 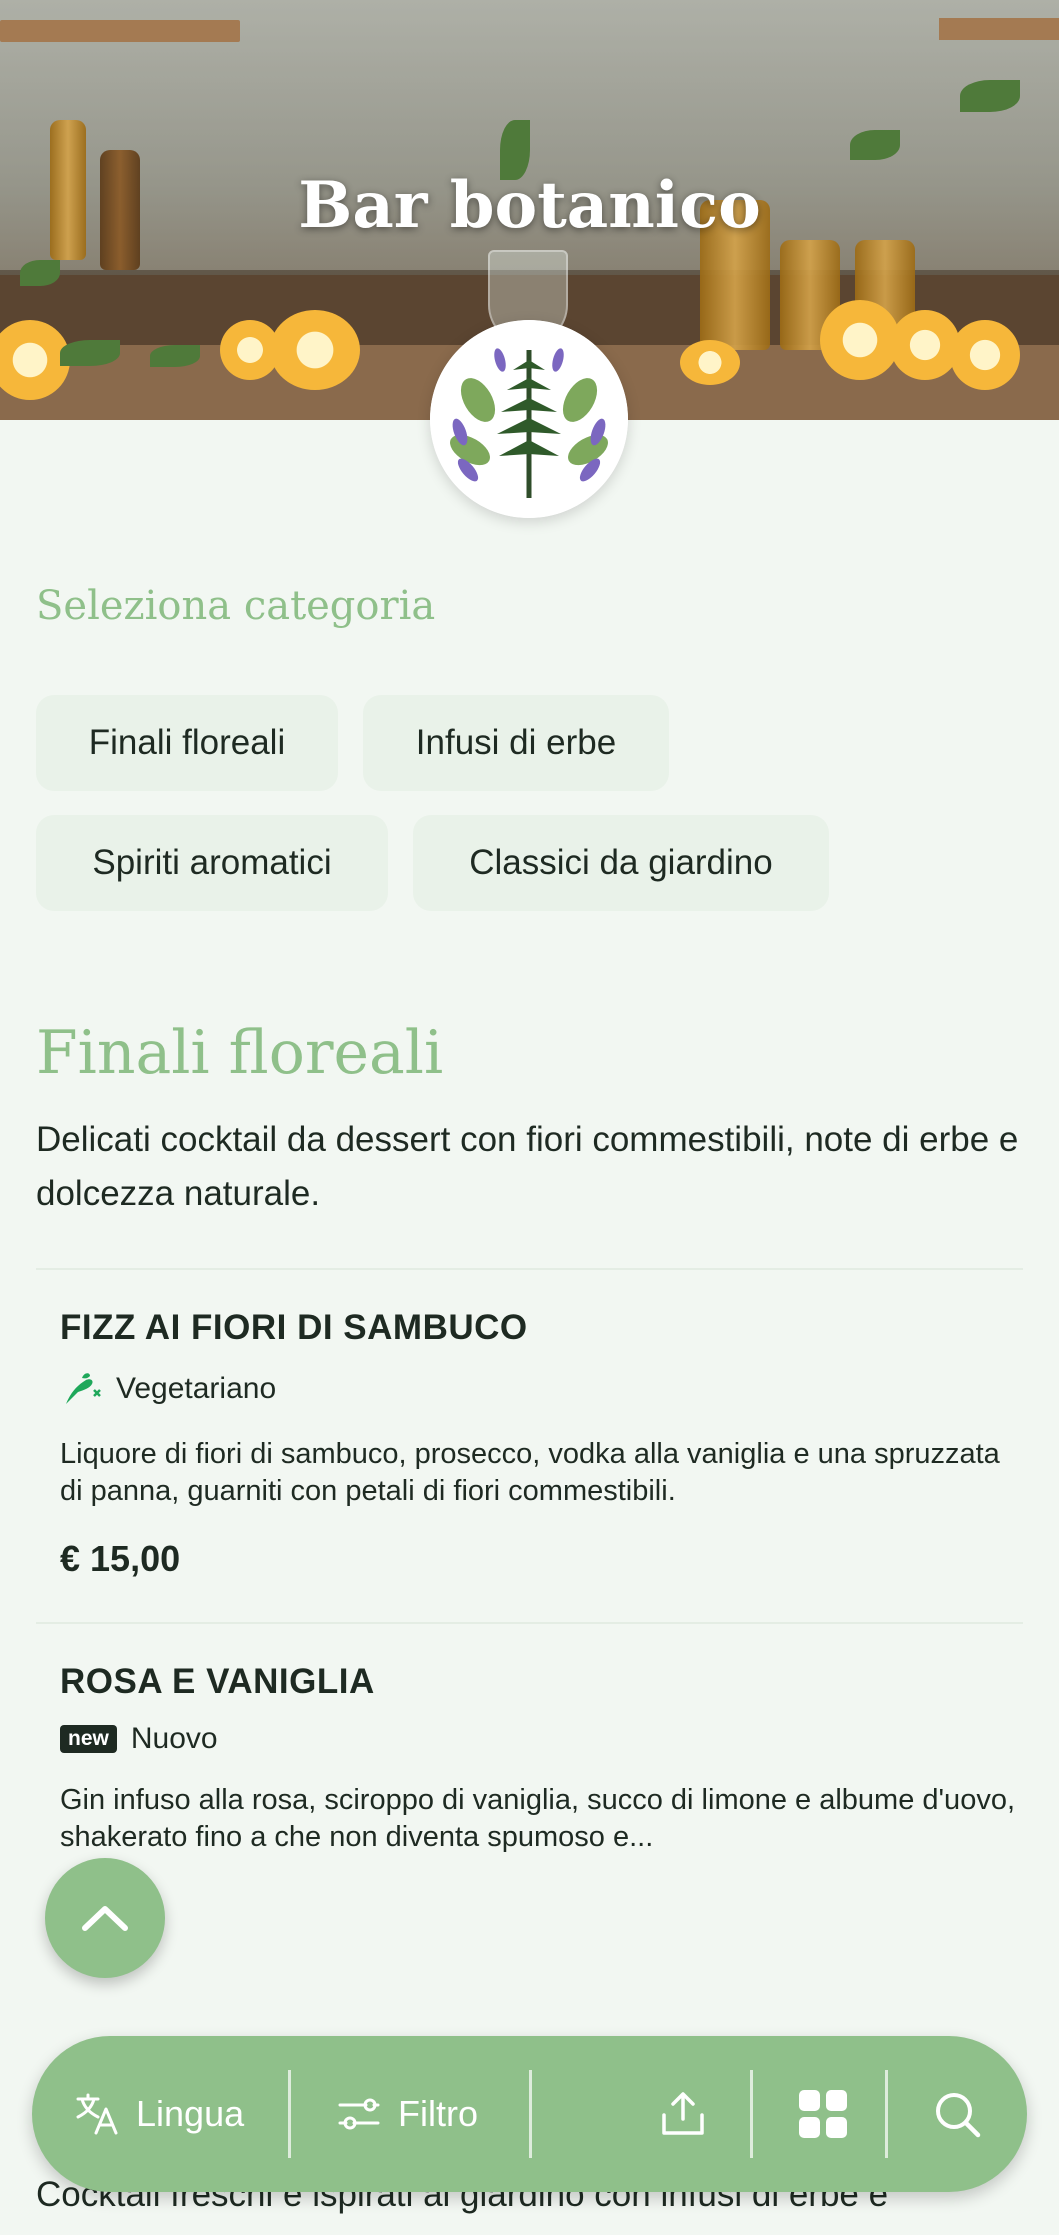 What do you see at coordinates (359, 2114) in the screenshot?
I see `filter-icon` at bounding box center [359, 2114].